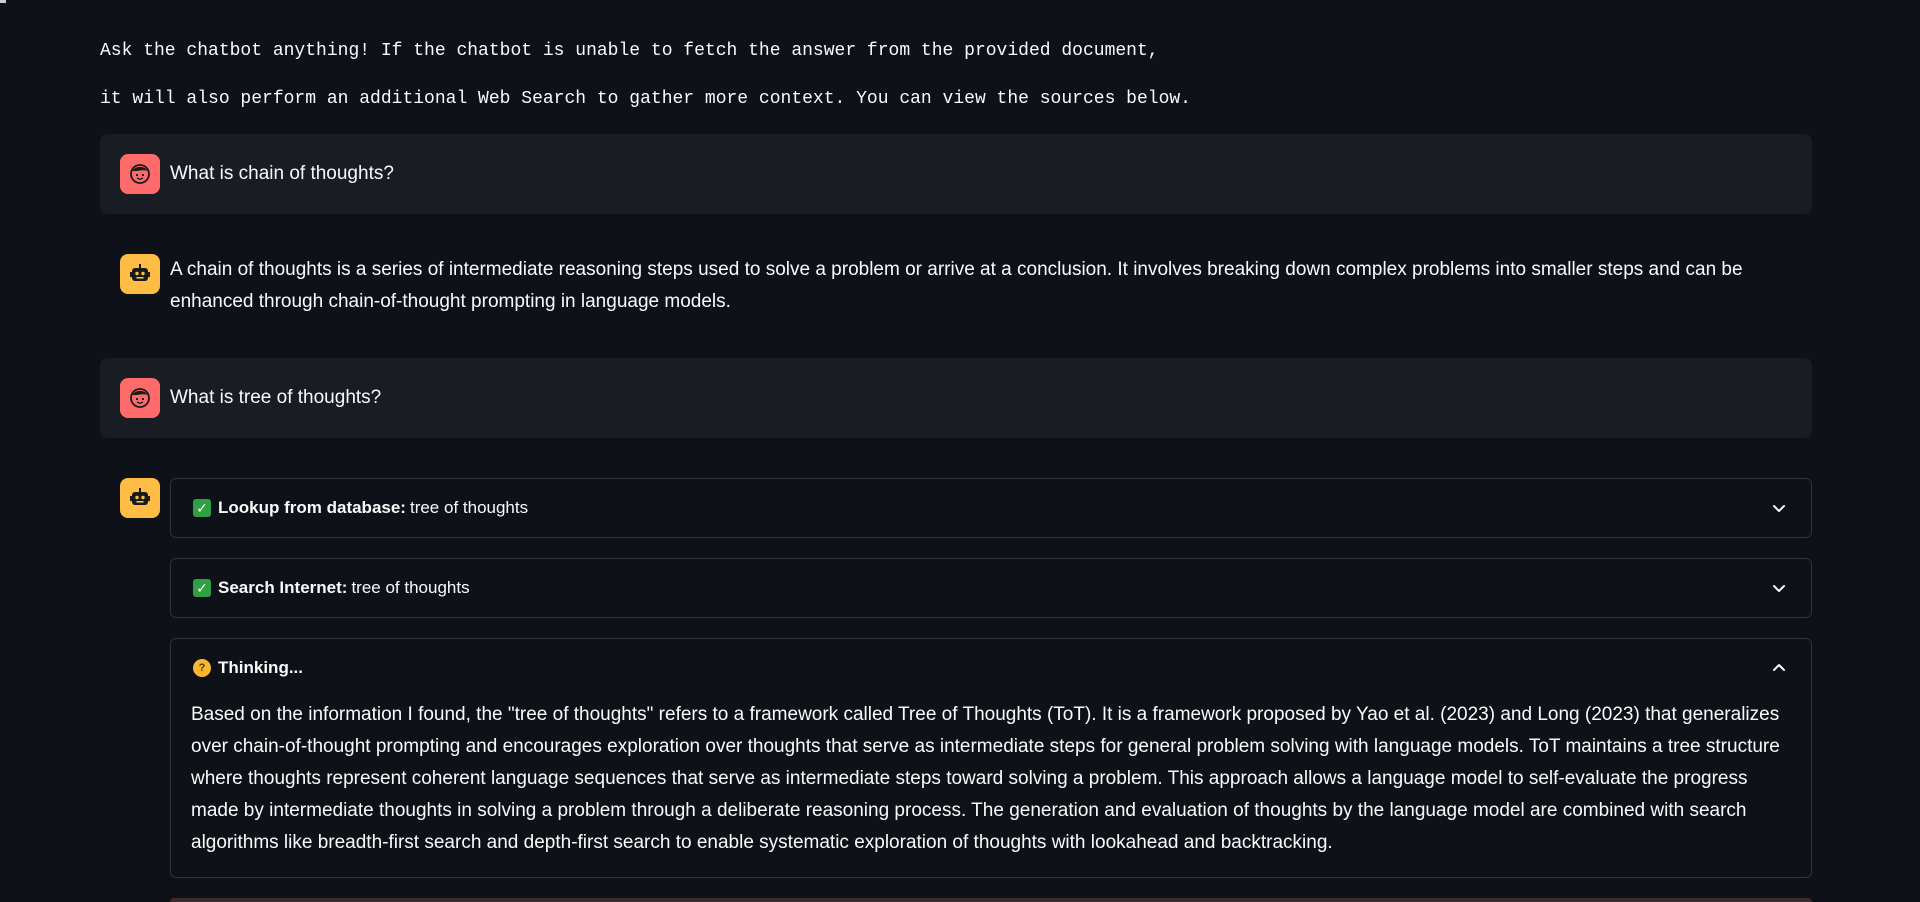  What do you see at coordinates (991, 588) in the screenshot?
I see `step-expander-search-internet: ✓ Search Internet: tree of thoughts` at bounding box center [991, 588].